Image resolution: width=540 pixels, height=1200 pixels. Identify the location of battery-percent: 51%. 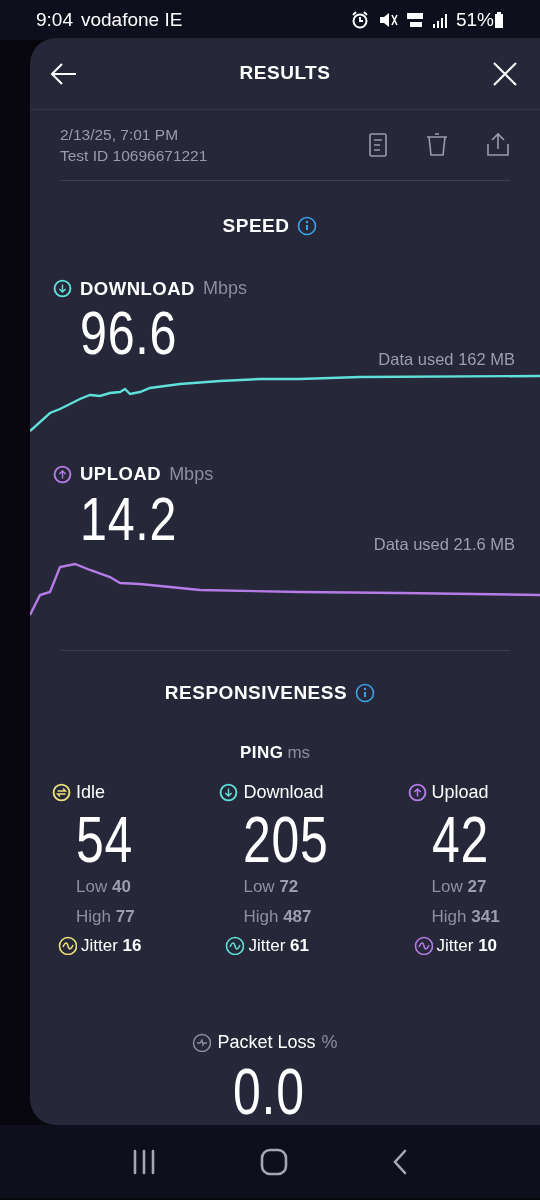
(474, 19).